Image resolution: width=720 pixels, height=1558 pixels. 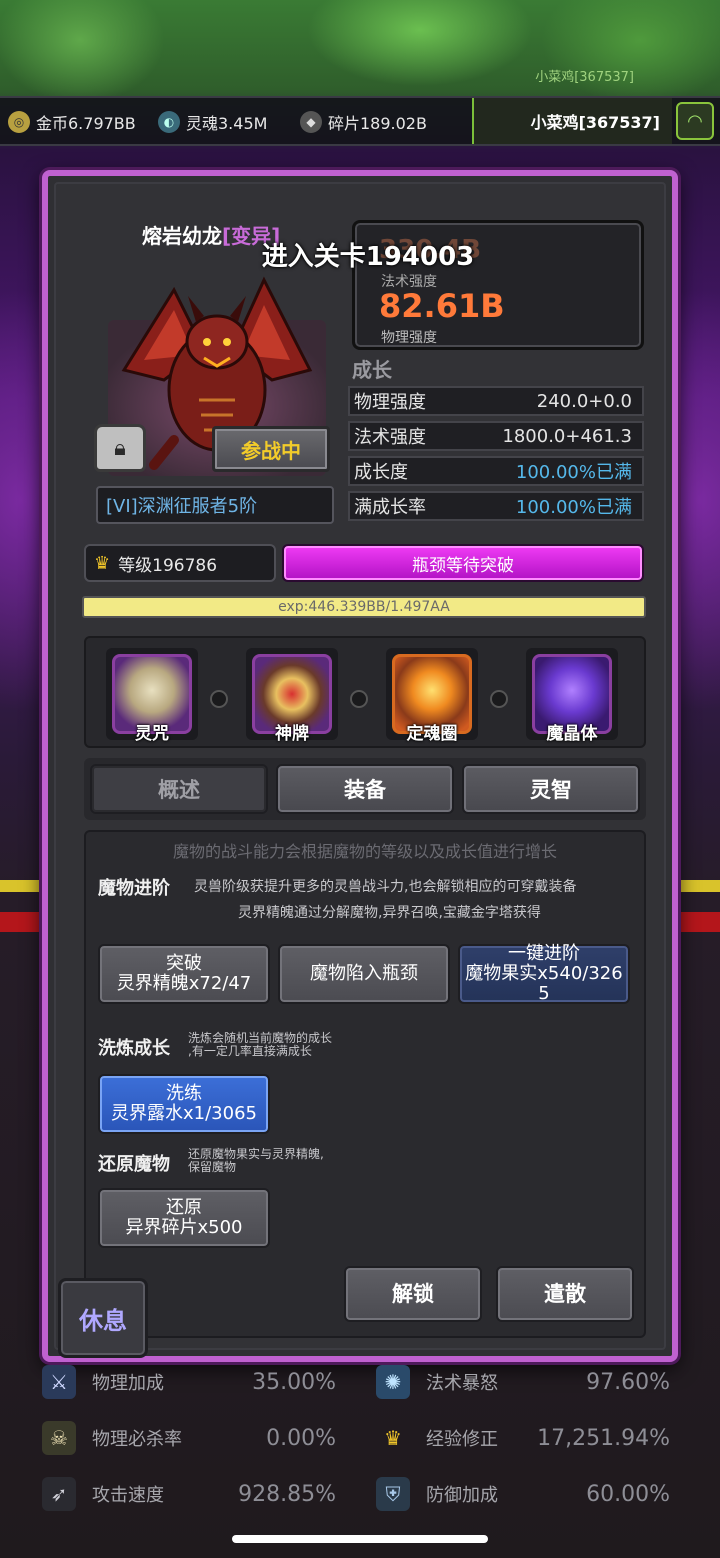 What do you see at coordinates (227, 123) in the screenshot?
I see `soul-value: 灵魂3.45M` at bounding box center [227, 123].